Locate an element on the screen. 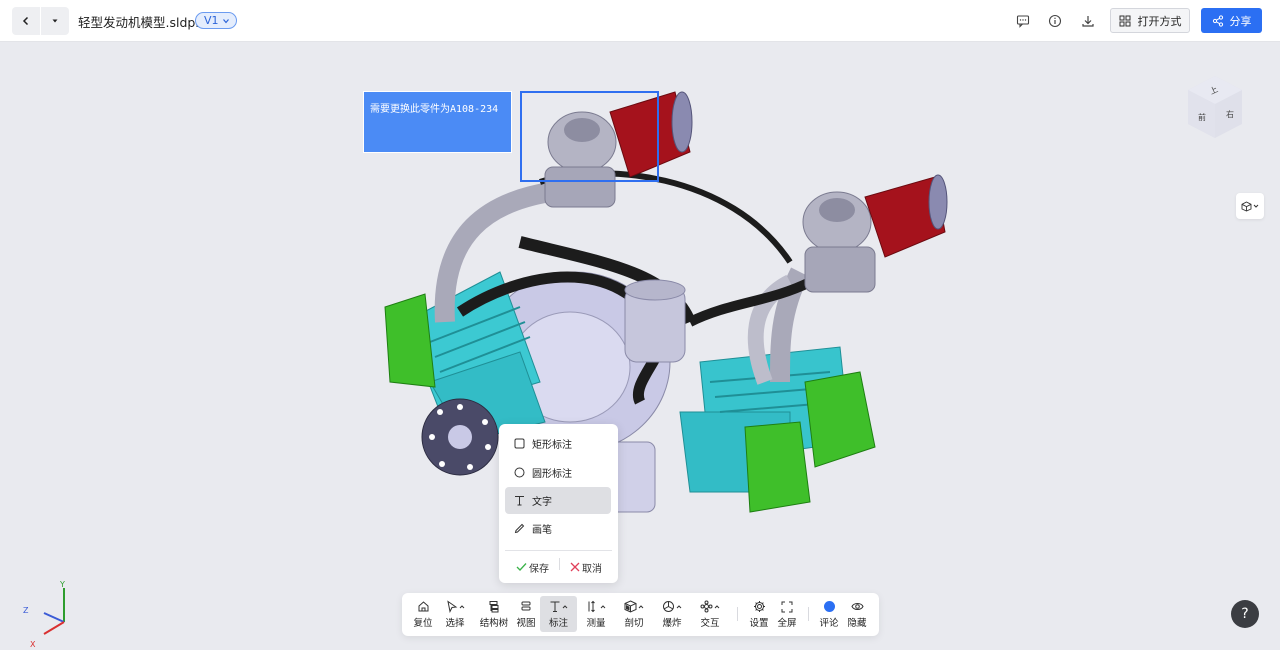 This screenshot has height=650, width=1280. tree-icon is located at coordinates (494, 607).